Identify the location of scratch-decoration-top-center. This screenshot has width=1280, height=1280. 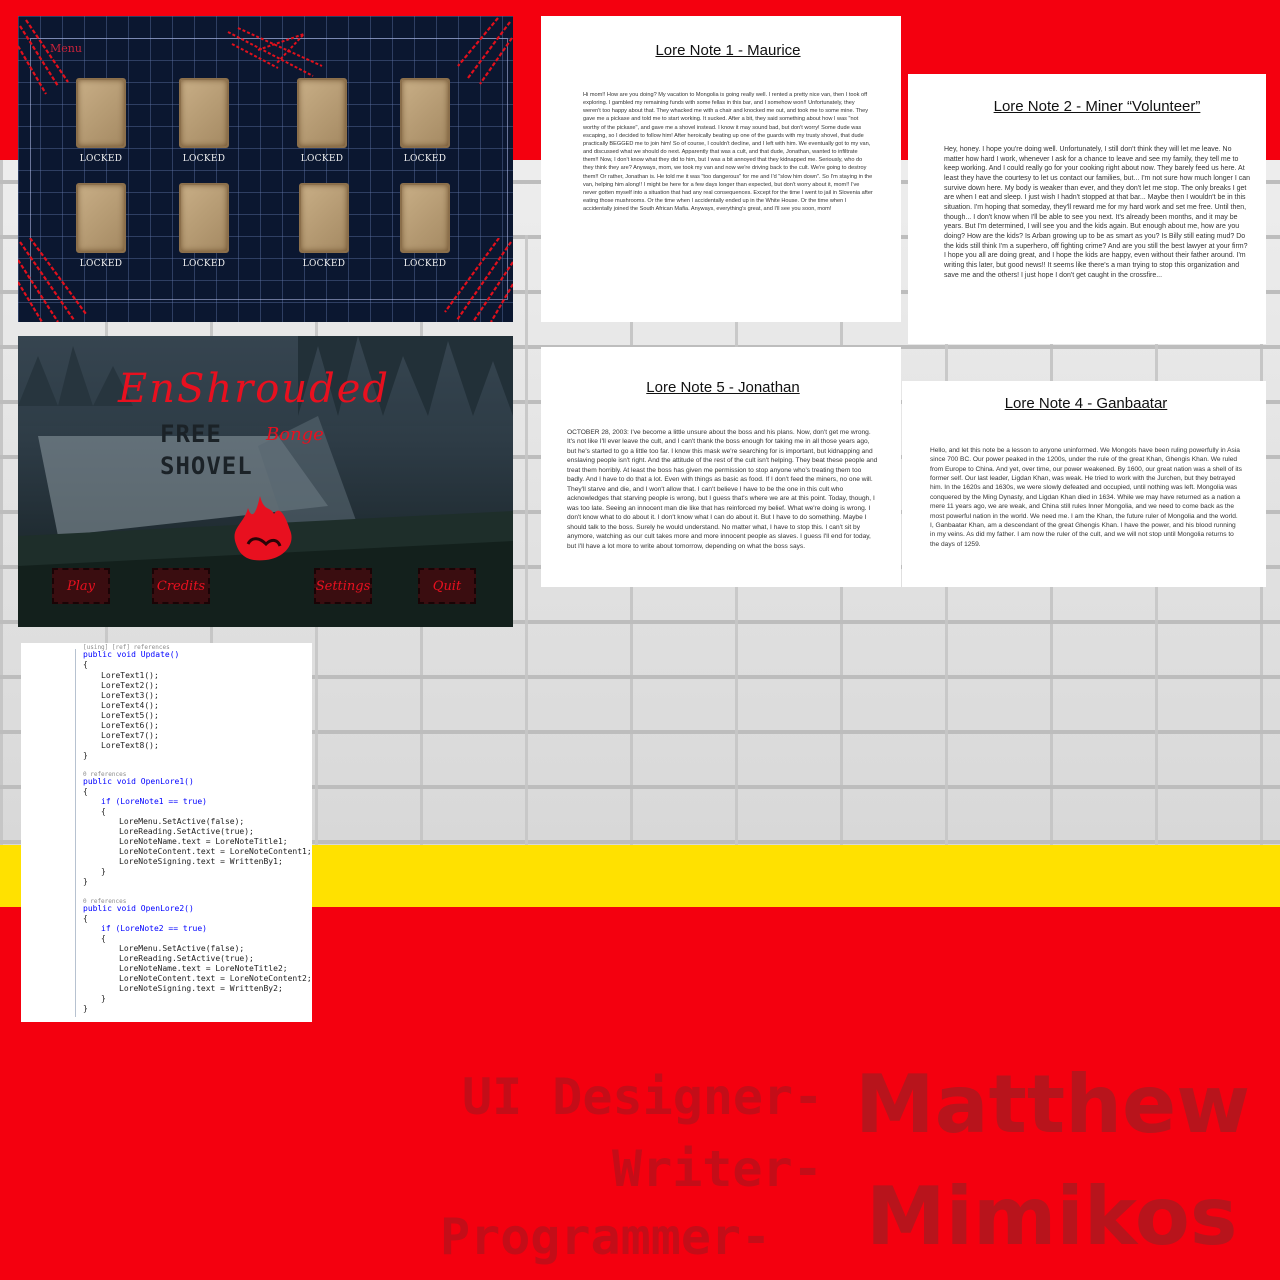
(275, 52).